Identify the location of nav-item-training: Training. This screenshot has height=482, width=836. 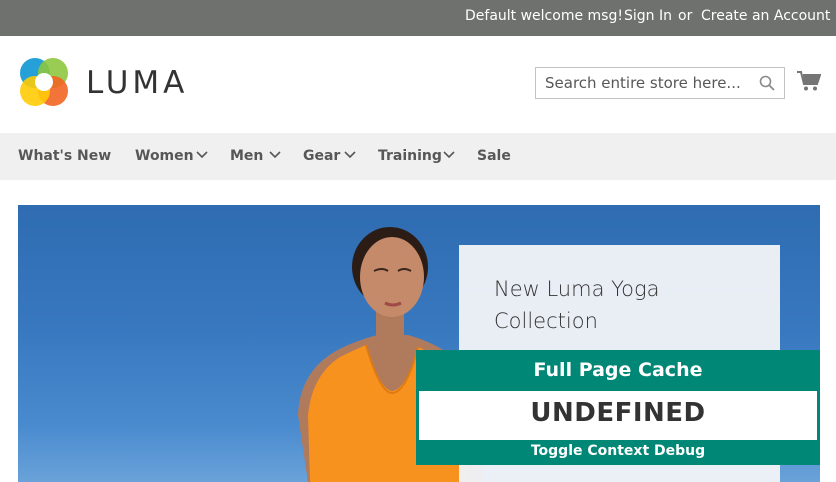
(416, 156).